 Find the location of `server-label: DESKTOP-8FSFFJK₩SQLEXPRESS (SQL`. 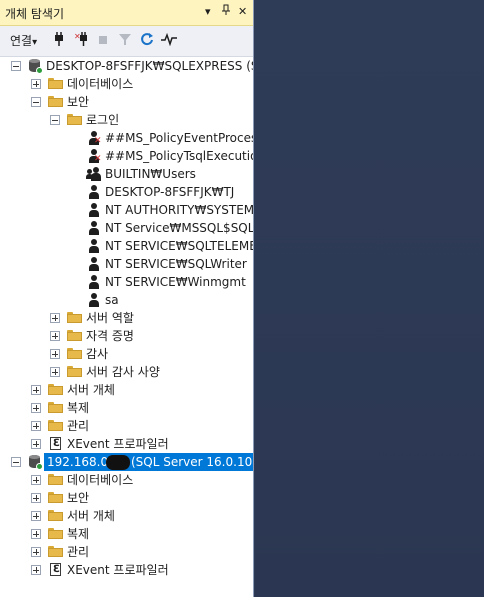

server-label: DESKTOP-8FSFFJK₩SQLEXPRESS (SQL is located at coordinates (150, 66).